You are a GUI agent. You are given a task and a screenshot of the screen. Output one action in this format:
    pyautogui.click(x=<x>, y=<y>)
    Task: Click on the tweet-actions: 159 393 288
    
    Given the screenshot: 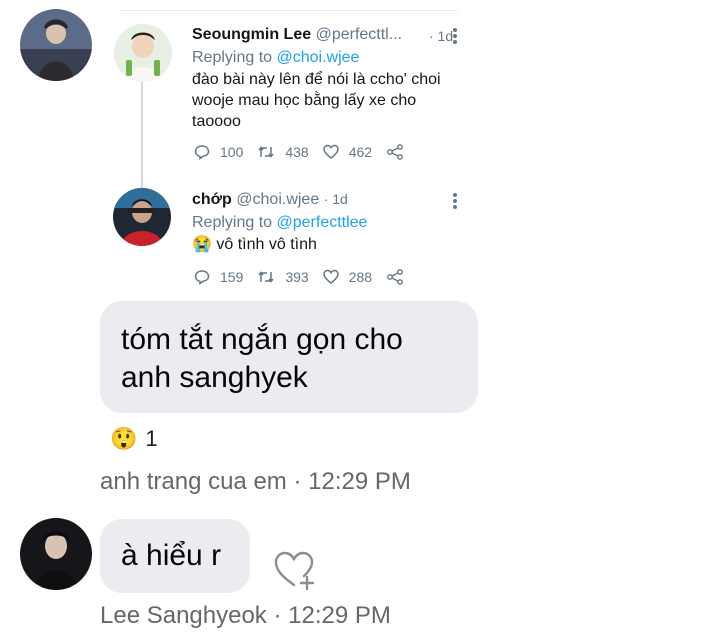 What is the action you would take?
    pyautogui.click(x=311, y=277)
    